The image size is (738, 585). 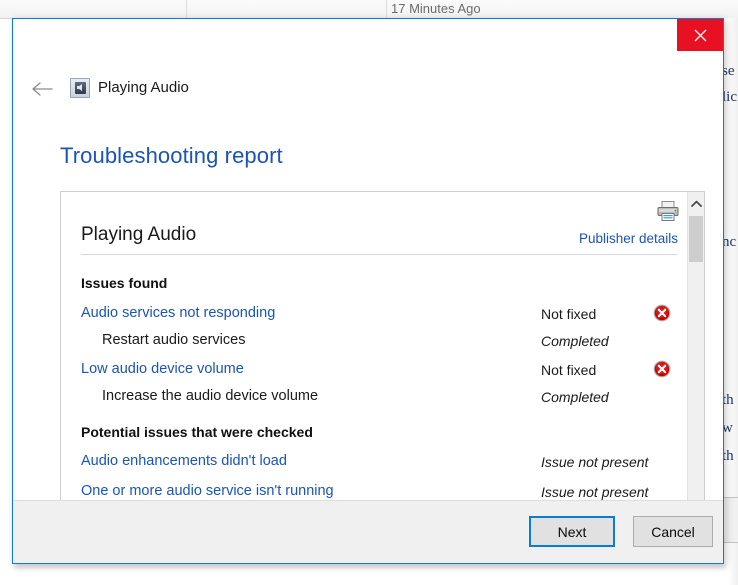 I want to click on background-window-header, so click(x=369, y=9).